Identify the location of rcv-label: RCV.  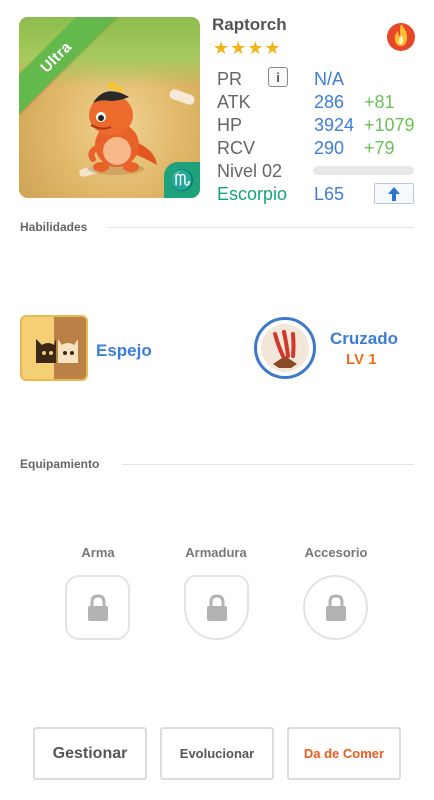
(236, 148).